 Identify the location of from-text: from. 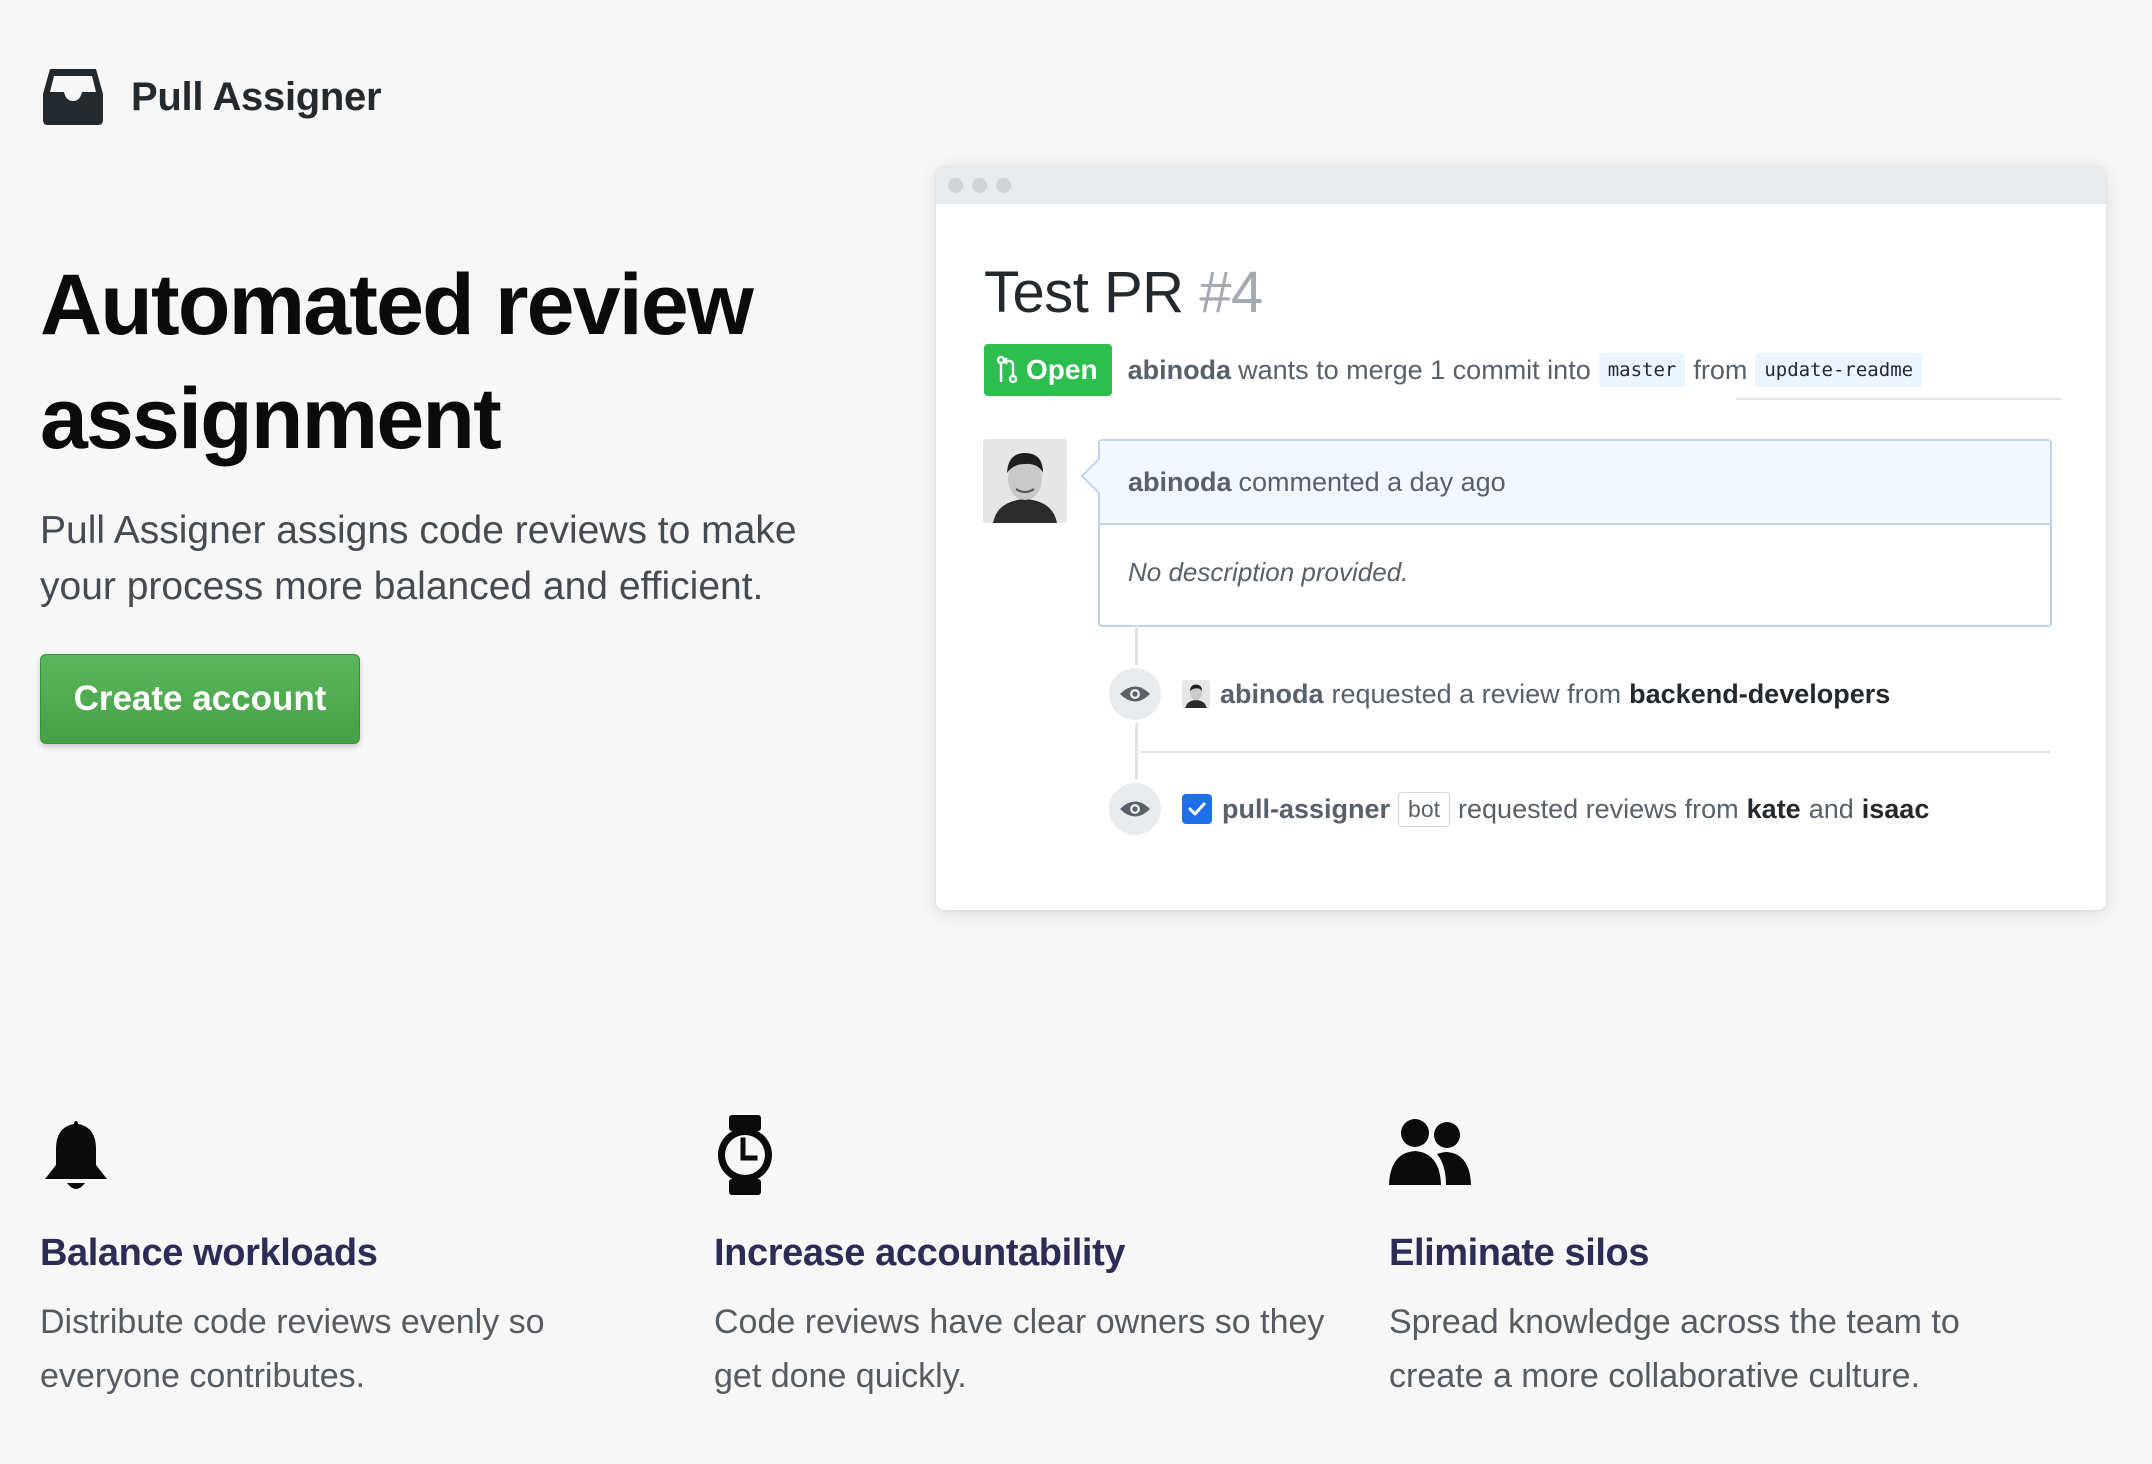
(1720, 369).